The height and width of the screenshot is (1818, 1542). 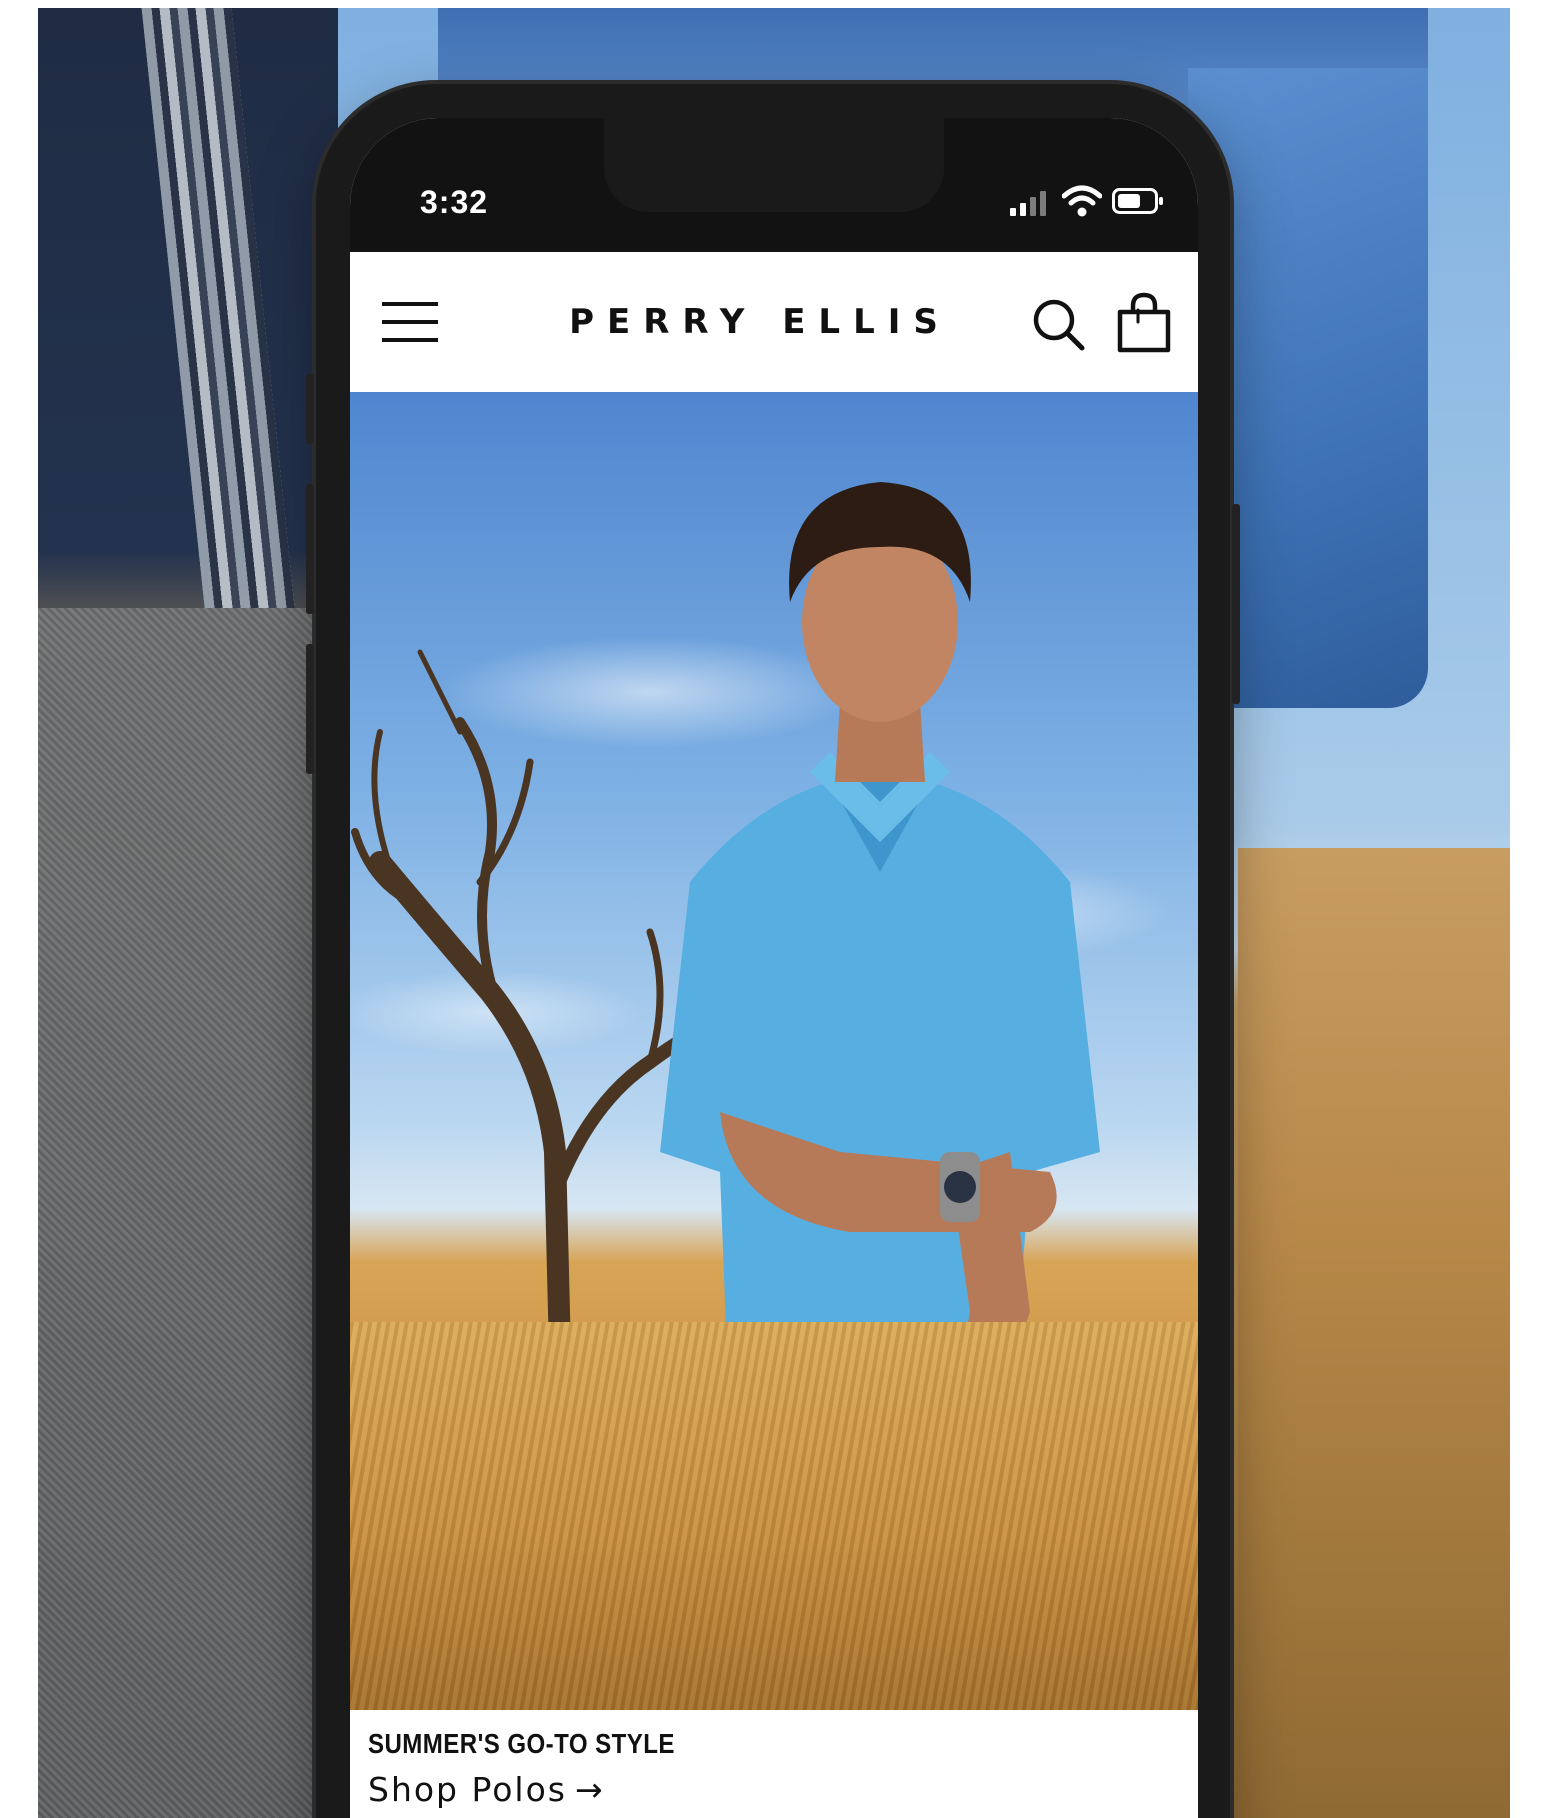 I want to click on hero-title: SUMMER'S GO-TO STYLE, so click(x=521, y=1743).